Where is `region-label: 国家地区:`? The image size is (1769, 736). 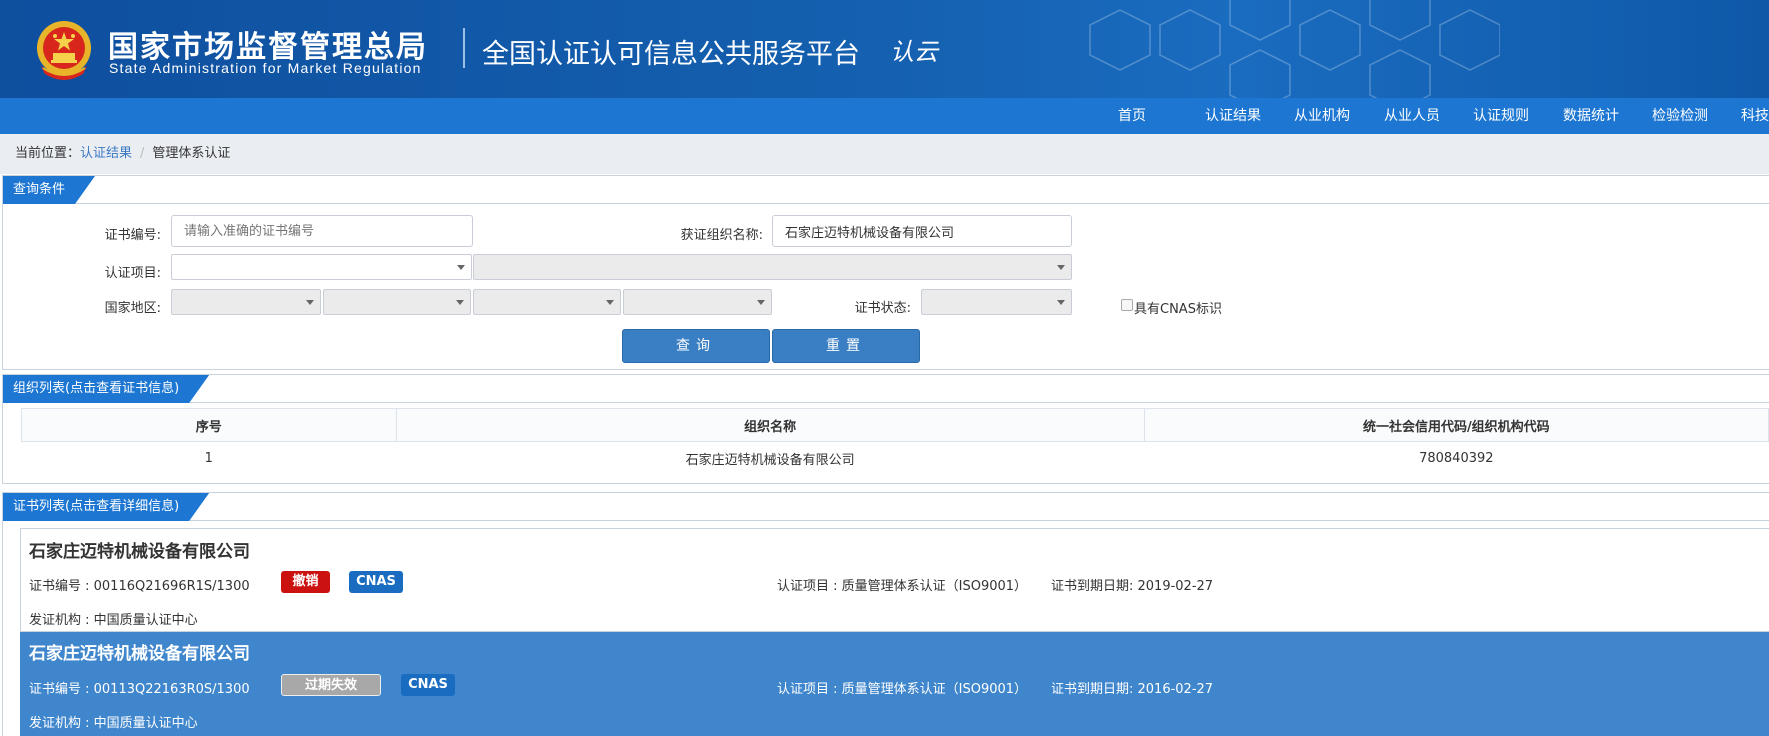 region-label: 国家地区: is located at coordinates (132, 308).